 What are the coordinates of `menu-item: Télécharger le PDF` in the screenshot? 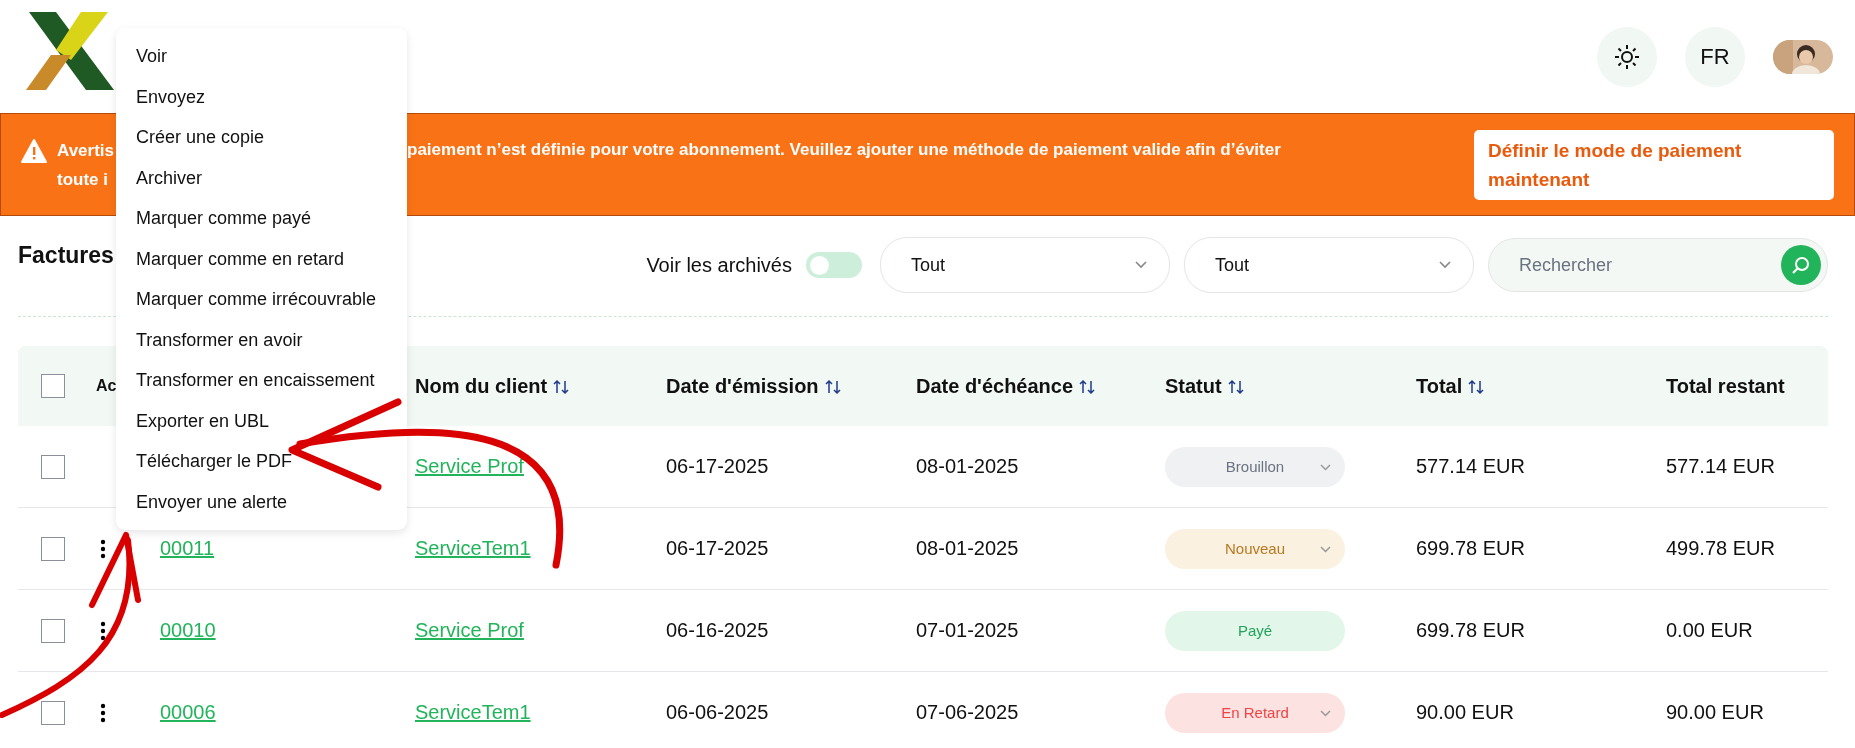 It's located at (261, 461).